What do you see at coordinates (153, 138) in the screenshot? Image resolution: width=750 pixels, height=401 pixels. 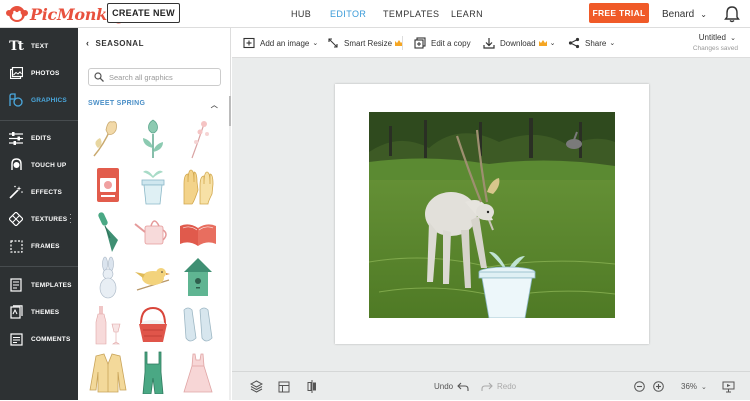 I see `flower-graphic` at bounding box center [153, 138].